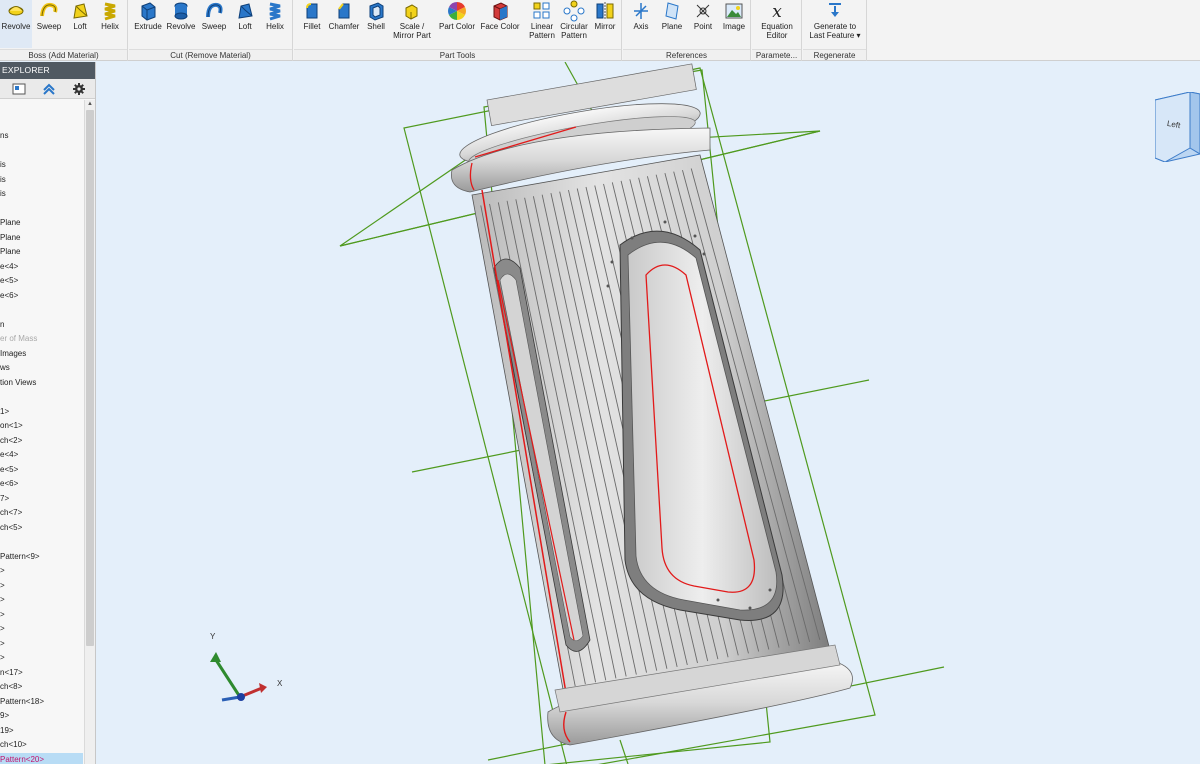  What do you see at coordinates (110, 24) in the screenshot?
I see `boss-helix-button: Helix` at bounding box center [110, 24].